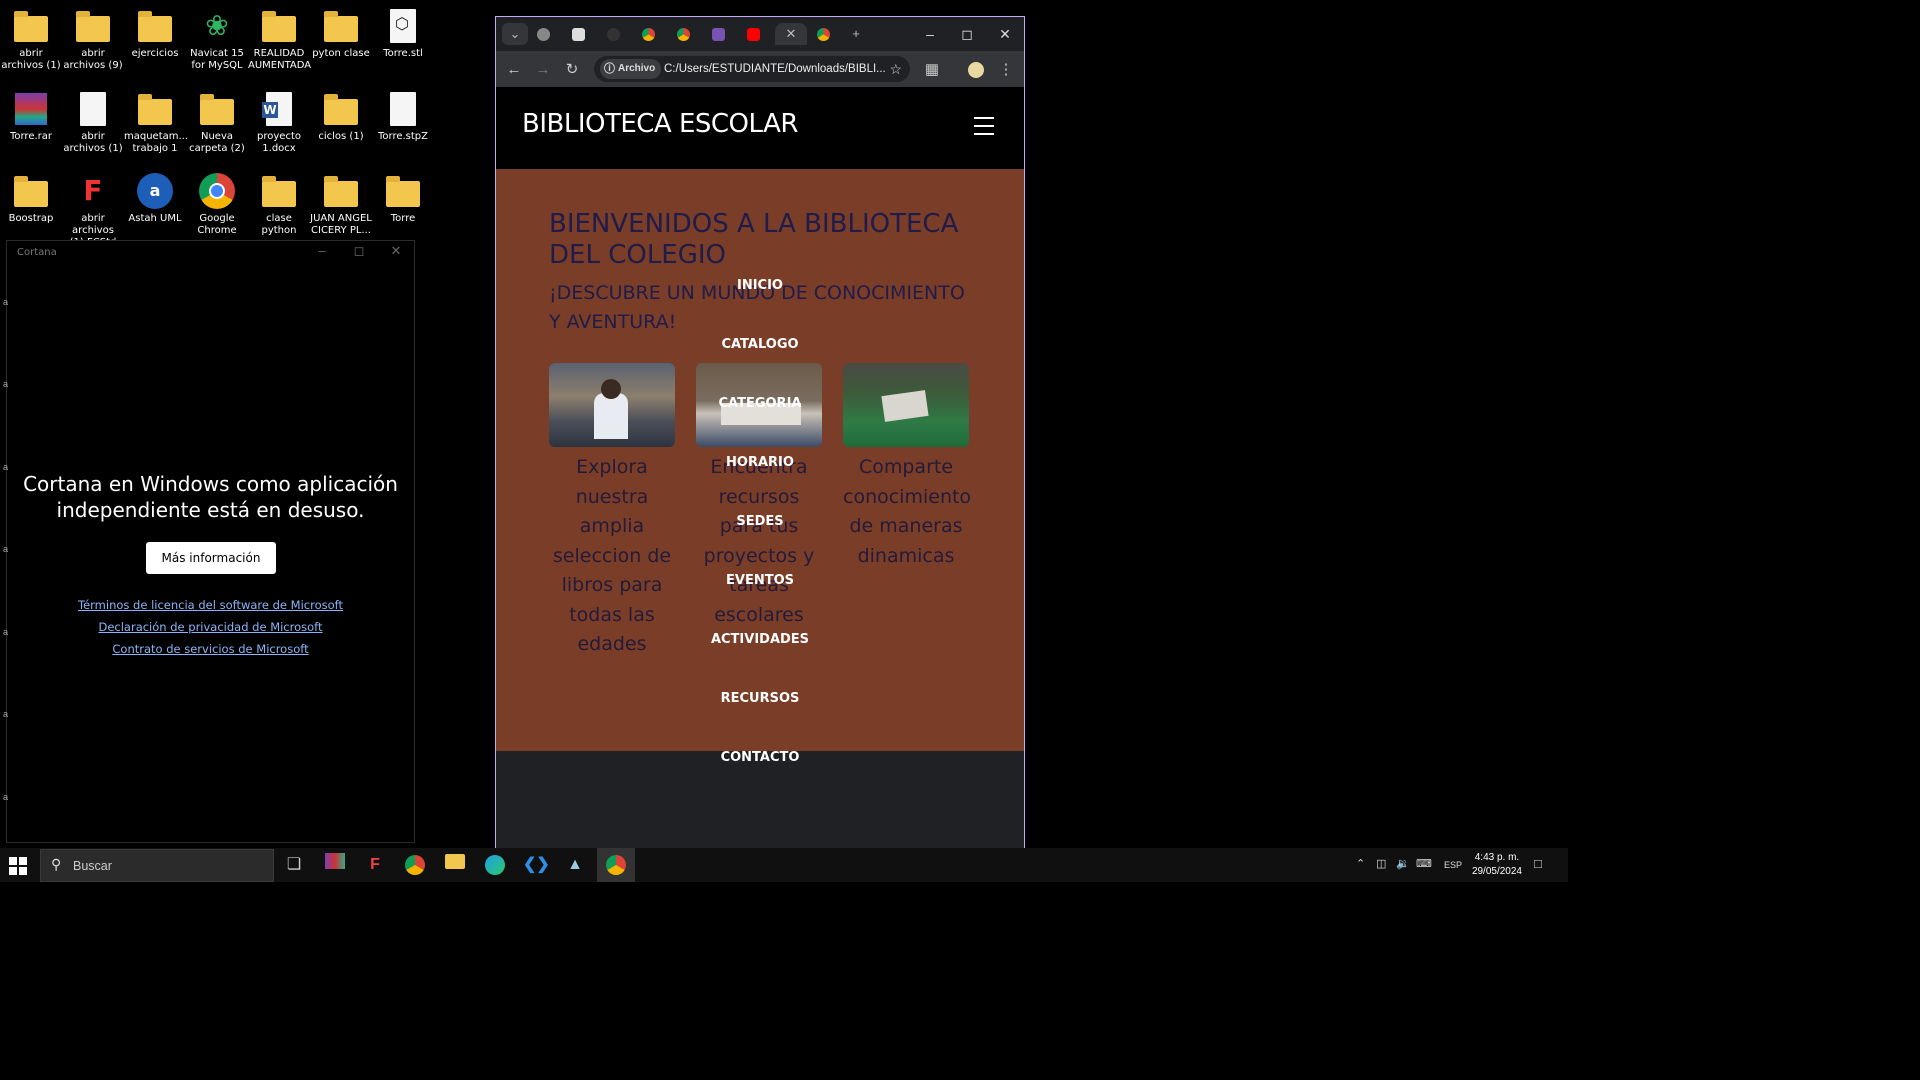 The image size is (1920, 1080). Describe the element at coordinates (760, 344) in the screenshot. I see `nav-link-catalogo: CATALOGO` at that location.